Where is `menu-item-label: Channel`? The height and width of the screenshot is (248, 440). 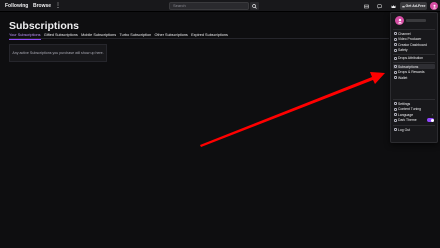 menu-item-label: Channel is located at coordinates (404, 33).